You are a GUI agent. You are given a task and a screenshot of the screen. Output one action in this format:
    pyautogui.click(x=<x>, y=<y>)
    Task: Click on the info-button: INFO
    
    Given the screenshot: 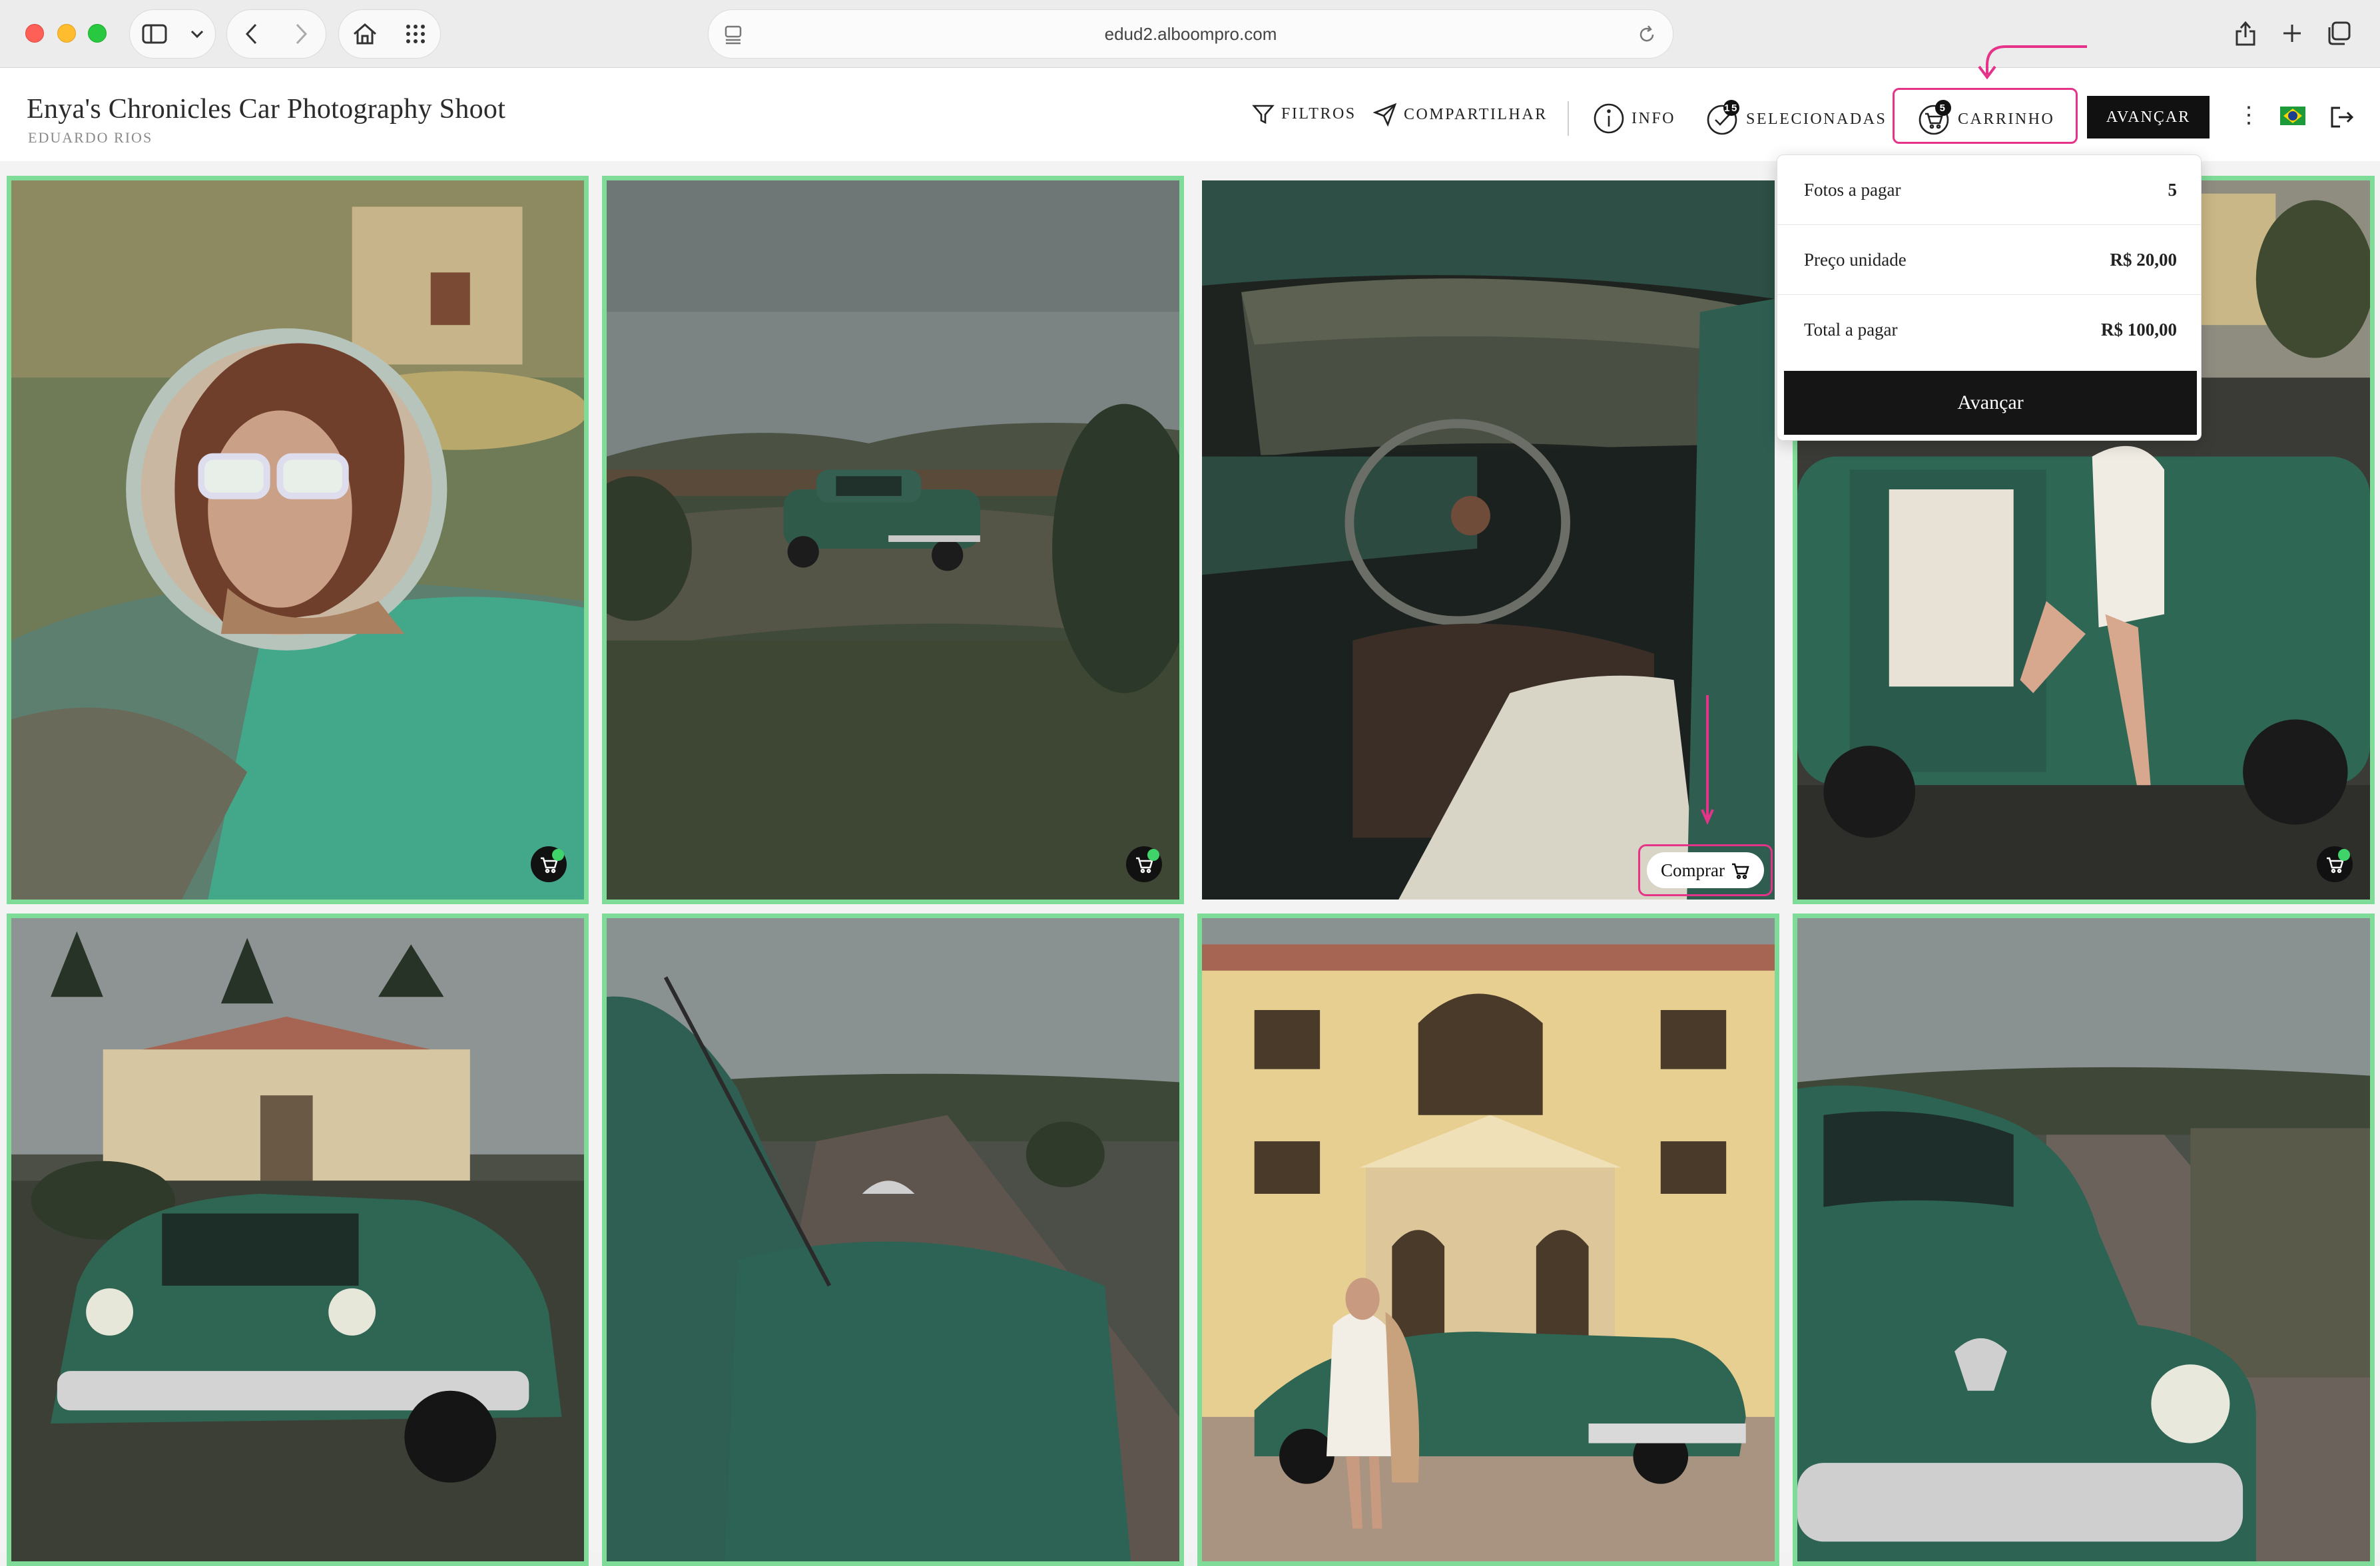 What is the action you would take?
    pyautogui.click(x=1634, y=119)
    